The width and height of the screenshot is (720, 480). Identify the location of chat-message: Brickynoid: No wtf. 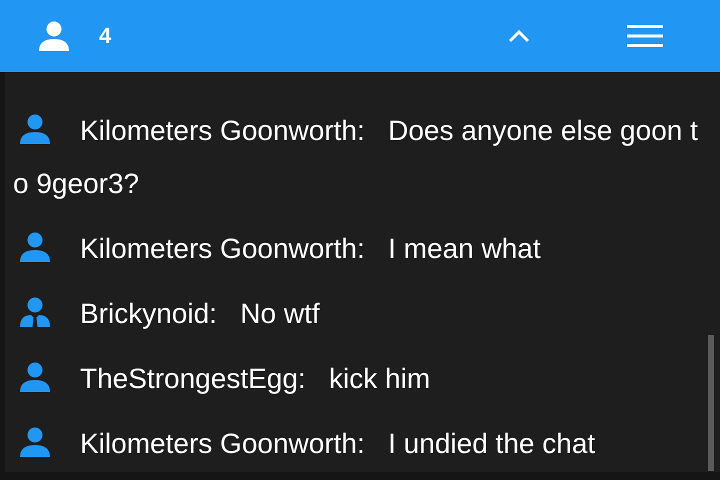
(200, 313).